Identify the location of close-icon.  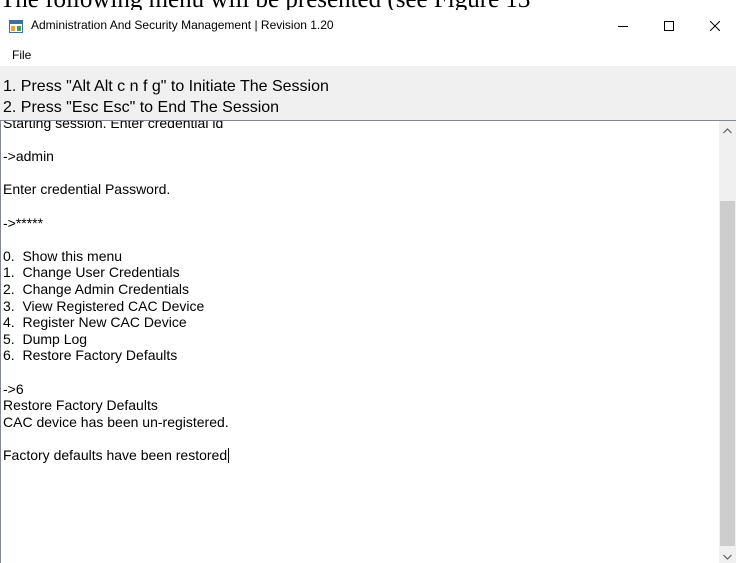
(715, 27).